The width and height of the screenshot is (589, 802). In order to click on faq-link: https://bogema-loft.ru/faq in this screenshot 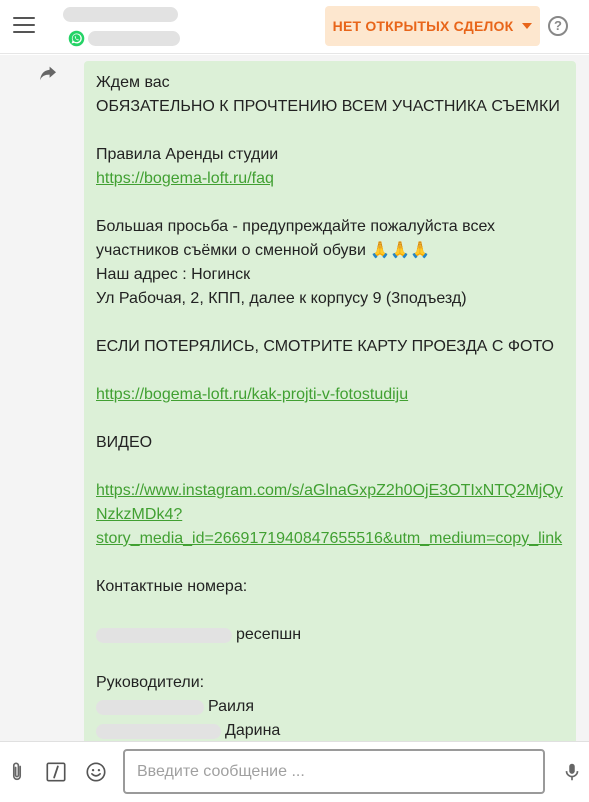, I will do `click(330, 179)`.